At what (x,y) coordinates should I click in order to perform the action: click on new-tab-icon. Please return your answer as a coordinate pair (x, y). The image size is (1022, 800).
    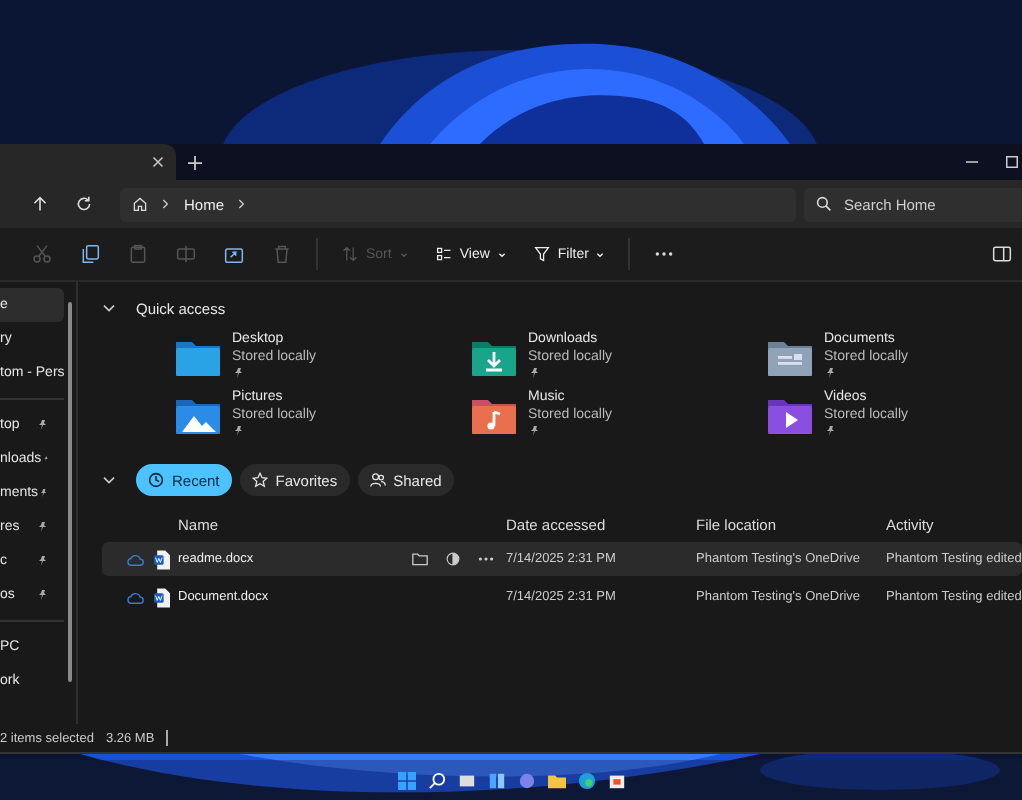
    Looking at the image, I should click on (195, 162).